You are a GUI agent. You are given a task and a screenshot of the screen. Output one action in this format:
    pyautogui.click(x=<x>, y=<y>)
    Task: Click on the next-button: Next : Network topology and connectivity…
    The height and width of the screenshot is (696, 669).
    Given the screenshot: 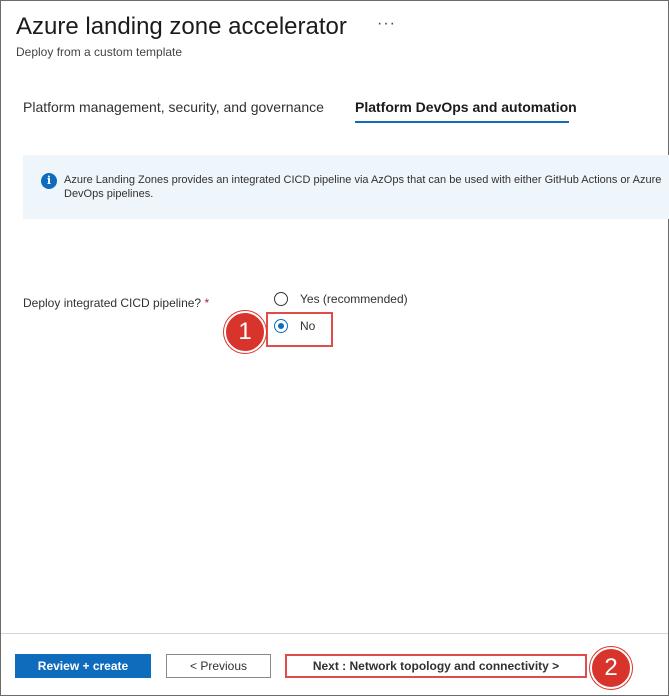 What is the action you would take?
    pyautogui.click(x=436, y=666)
    